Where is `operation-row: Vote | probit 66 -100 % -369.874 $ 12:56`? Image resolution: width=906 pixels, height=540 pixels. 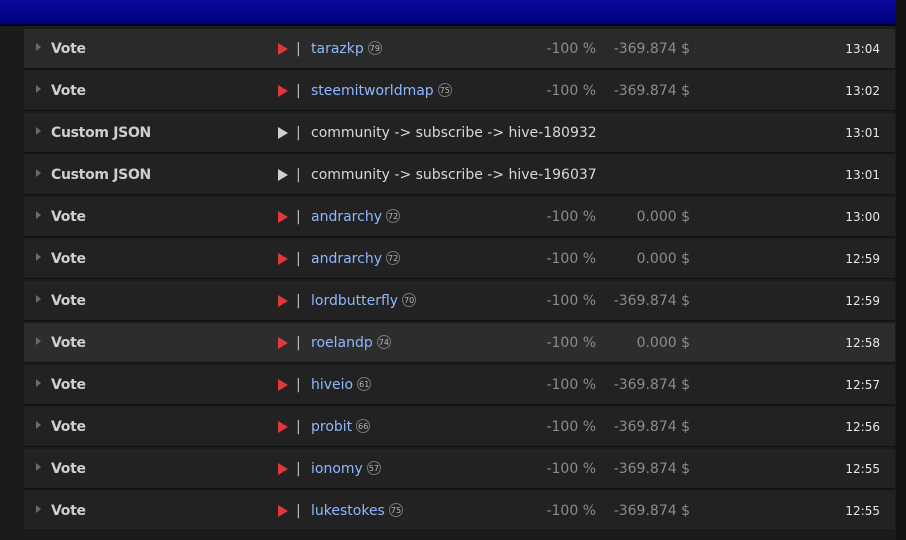 operation-row: Vote | probit 66 -100 % -369.874 $ 12:56 is located at coordinates (459, 427).